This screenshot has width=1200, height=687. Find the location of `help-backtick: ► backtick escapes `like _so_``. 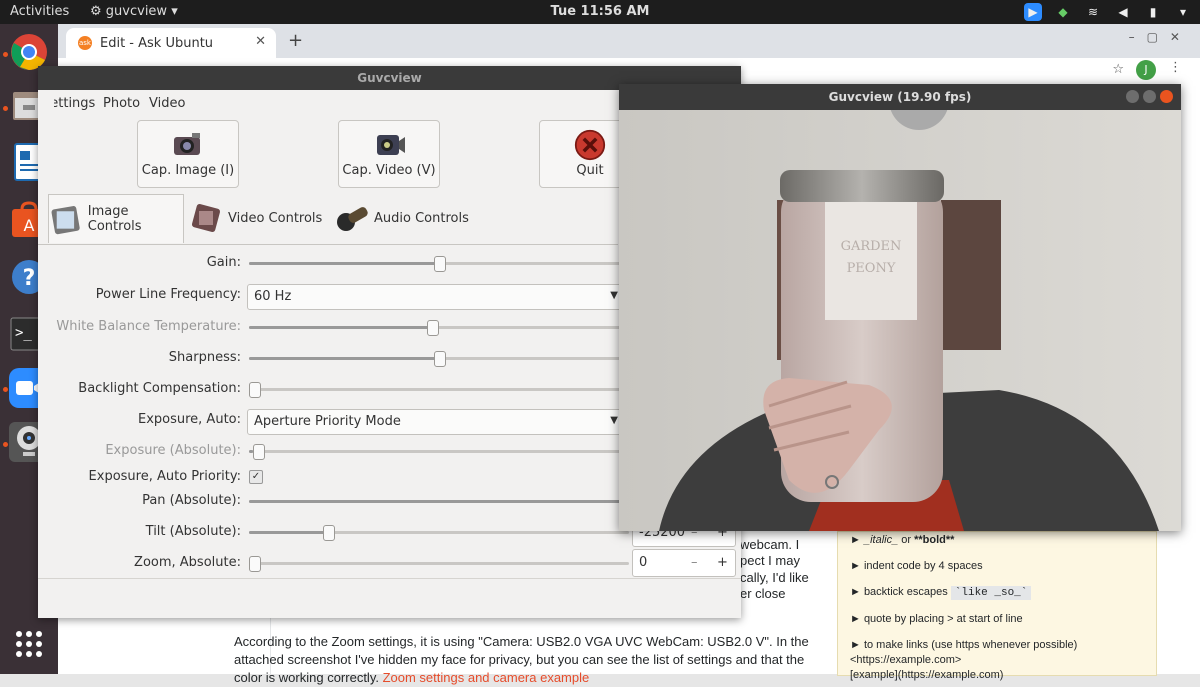

help-backtick: ► backtick escapes `like _so_` is located at coordinates (941, 593).